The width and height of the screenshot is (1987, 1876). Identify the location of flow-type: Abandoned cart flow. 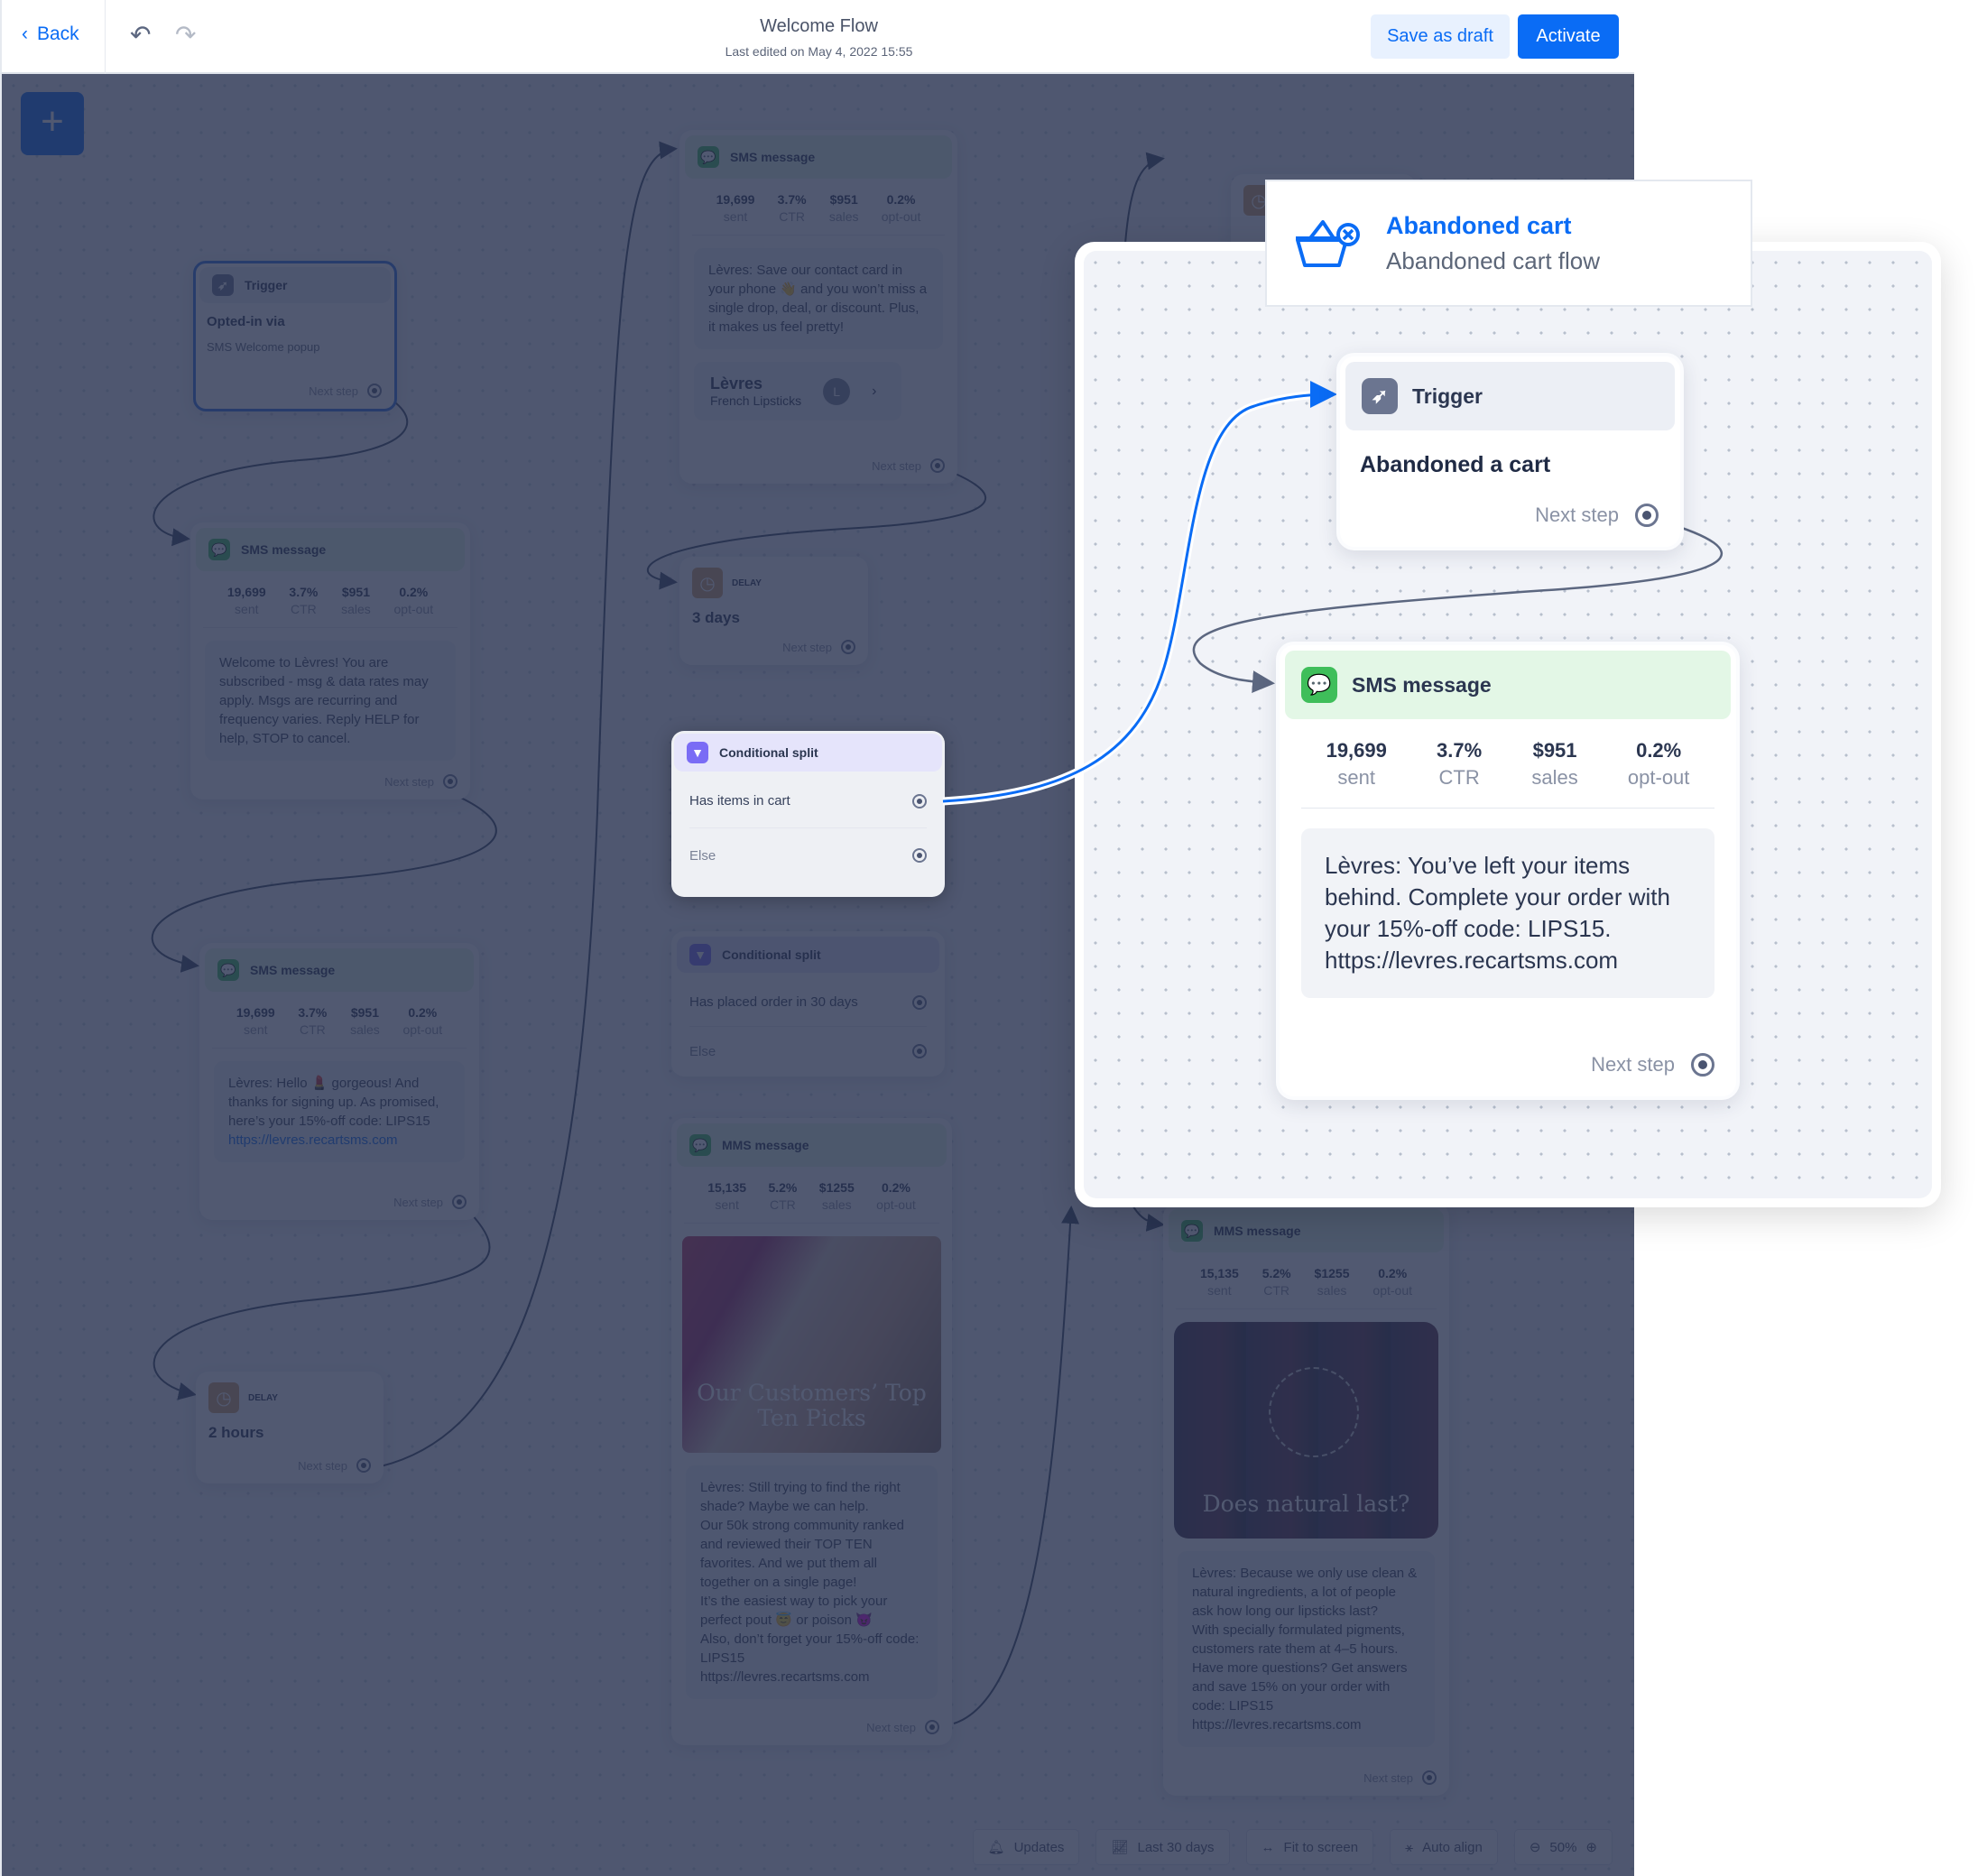
(1493, 260).